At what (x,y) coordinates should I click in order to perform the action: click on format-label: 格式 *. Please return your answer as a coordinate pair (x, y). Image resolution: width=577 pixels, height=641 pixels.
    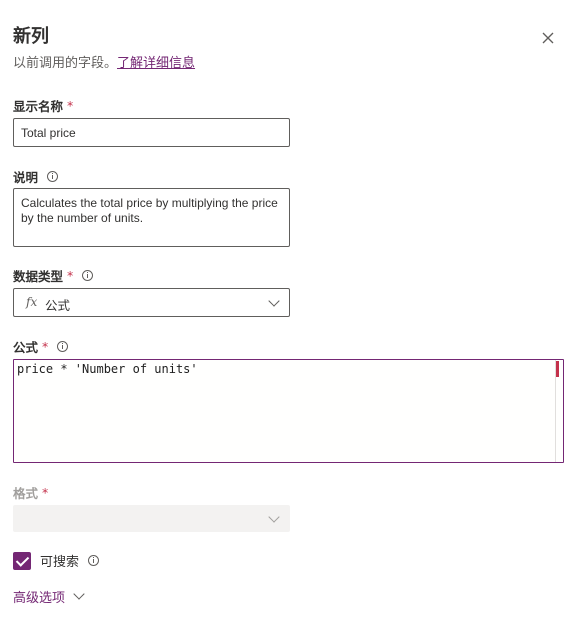
    Looking at the image, I should click on (30, 492).